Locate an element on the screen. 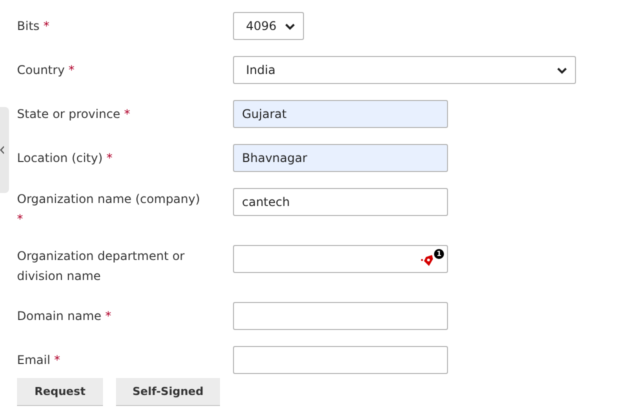 This screenshot has width=635, height=416. chevron-left-icon is located at coordinates (2, 150).